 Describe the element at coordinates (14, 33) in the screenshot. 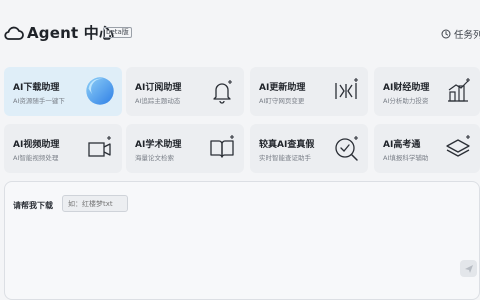

I see `cloud-logo-icon` at that location.